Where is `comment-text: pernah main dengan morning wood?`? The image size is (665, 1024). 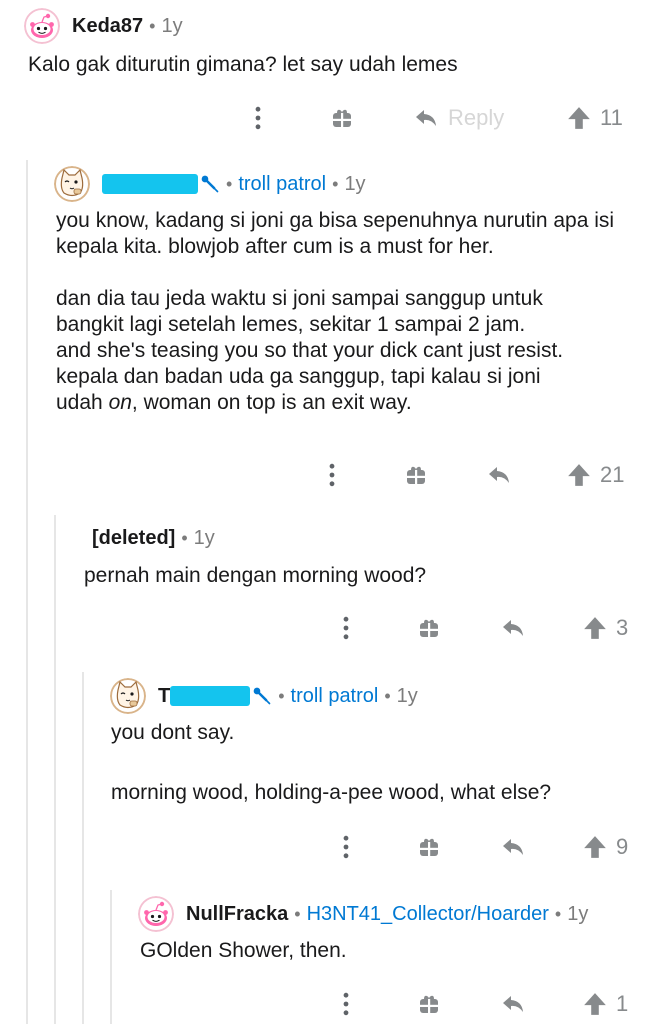
comment-text: pernah main dengan morning wood? is located at coordinates (255, 575).